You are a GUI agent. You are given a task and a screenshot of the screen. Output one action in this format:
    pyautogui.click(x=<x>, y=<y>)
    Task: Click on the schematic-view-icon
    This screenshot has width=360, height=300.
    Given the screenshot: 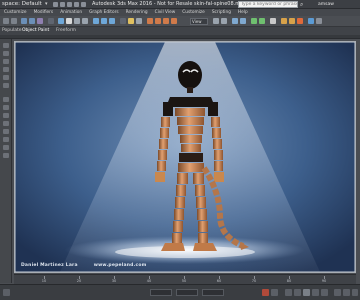 What is the action you would take?
    pyautogui.click(x=262, y=21)
    